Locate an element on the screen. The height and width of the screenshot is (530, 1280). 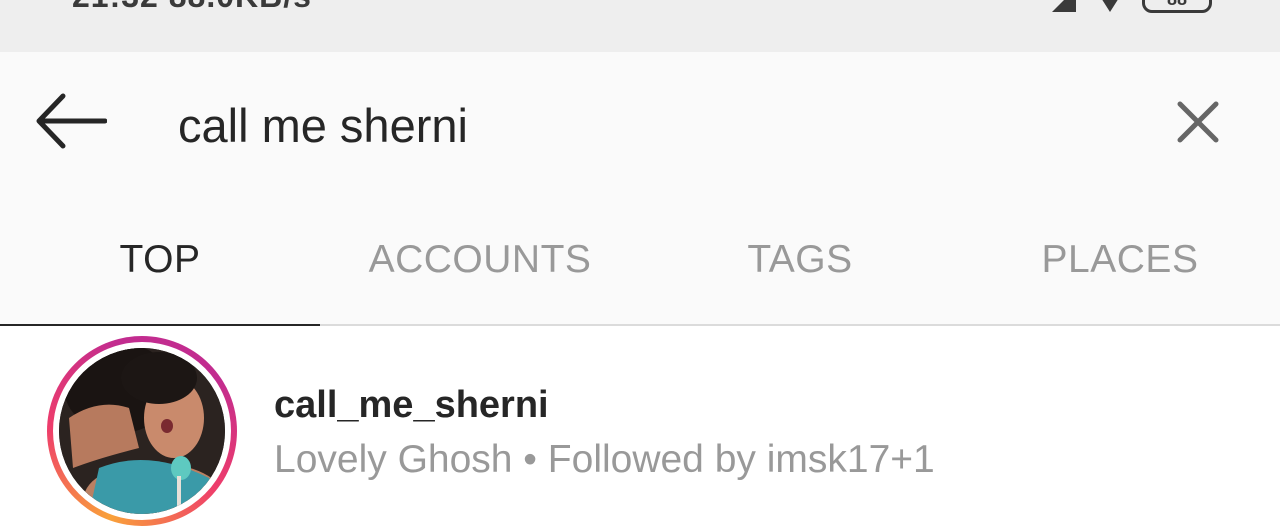
tab-top: TOP is located at coordinates (160, 261).